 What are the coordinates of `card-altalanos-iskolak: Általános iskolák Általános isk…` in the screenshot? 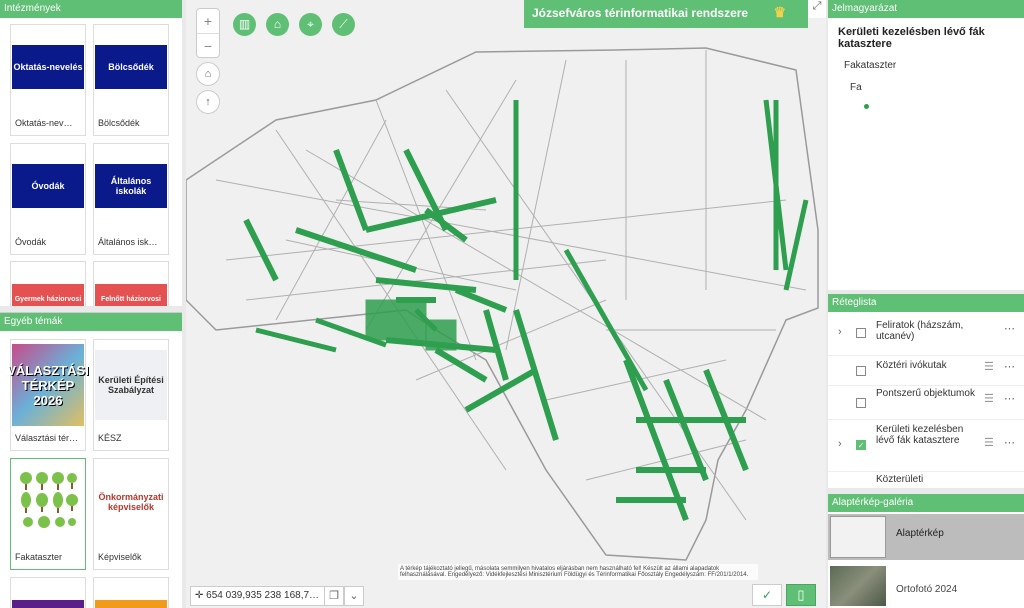 It's located at (131, 199).